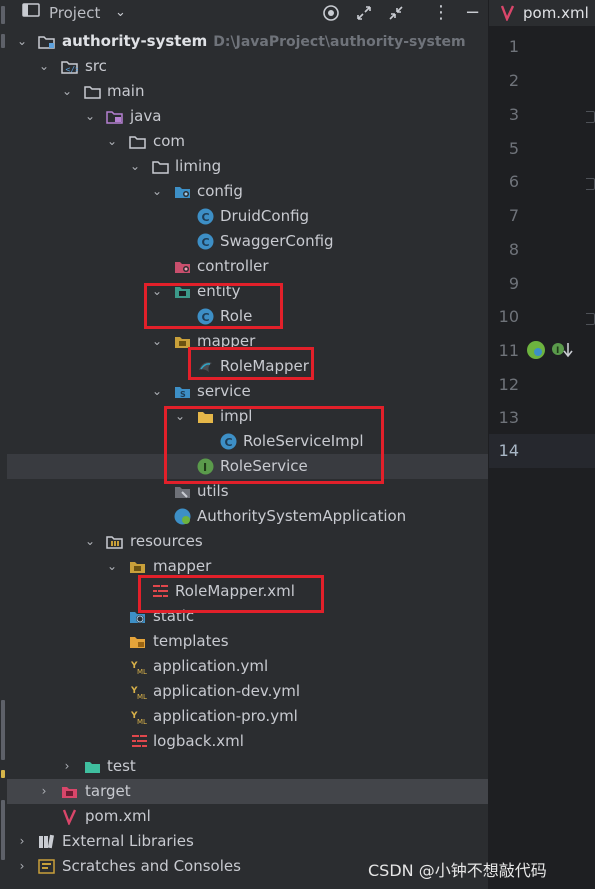 This screenshot has width=595, height=889. What do you see at coordinates (247, 616) in the screenshot?
I see `tree-row-static: static` at bounding box center [247, 616].